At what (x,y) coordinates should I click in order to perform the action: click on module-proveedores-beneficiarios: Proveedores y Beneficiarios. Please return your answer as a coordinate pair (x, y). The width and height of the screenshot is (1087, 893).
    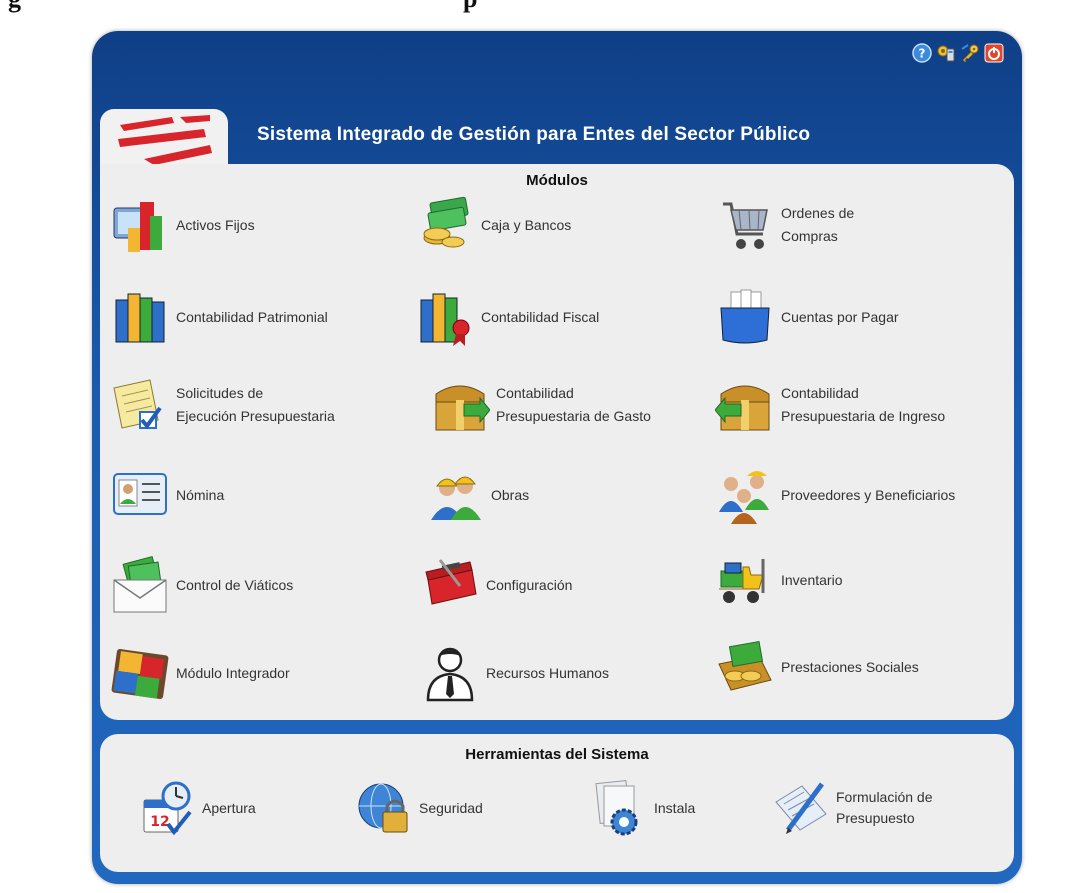
    Looking at the image, I should click on (835, 495).